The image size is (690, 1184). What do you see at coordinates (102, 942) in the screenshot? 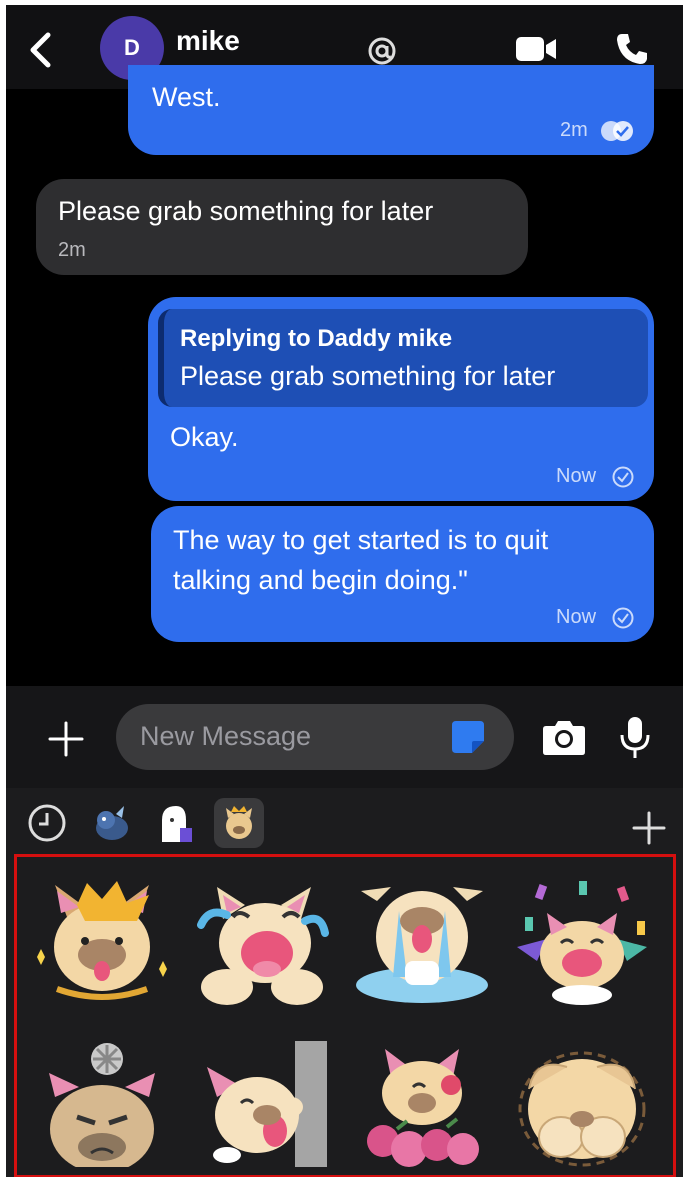
I see `pug-crown-sticker` at bounding box center [102, 942].